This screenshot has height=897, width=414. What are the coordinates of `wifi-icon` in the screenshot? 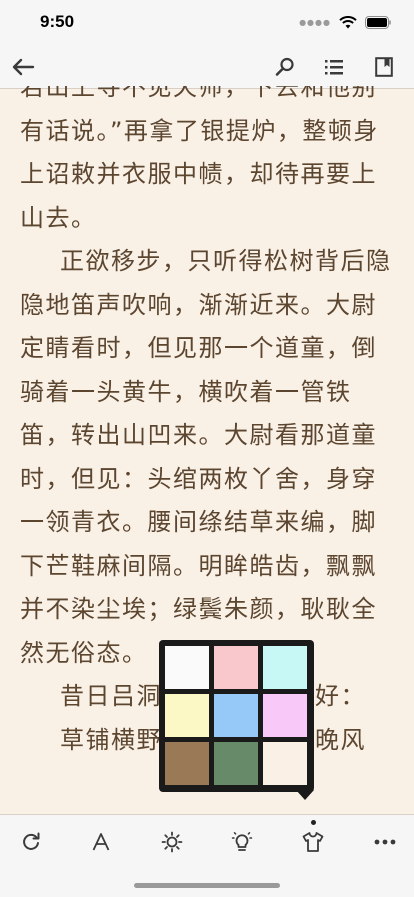 It's located at (348, 21).